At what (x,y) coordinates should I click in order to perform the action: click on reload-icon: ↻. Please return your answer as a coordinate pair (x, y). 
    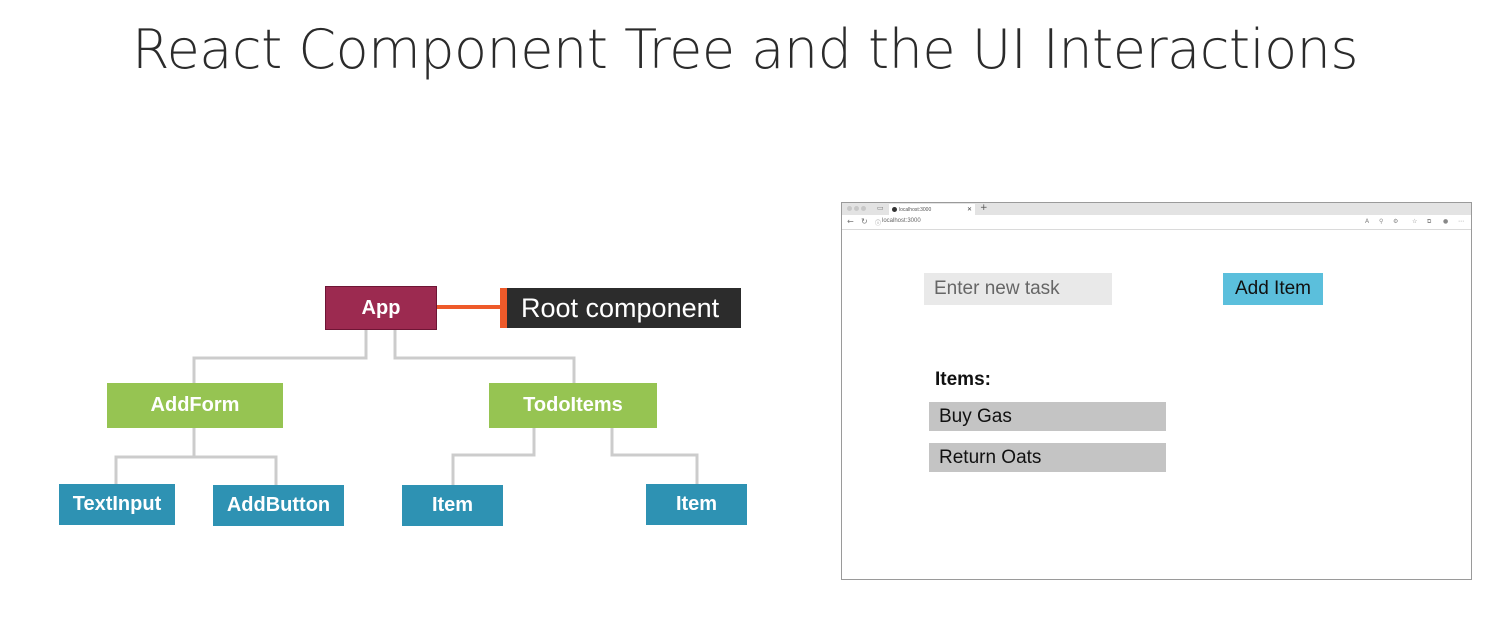
    Looking at the image, I should click on (864, 221).